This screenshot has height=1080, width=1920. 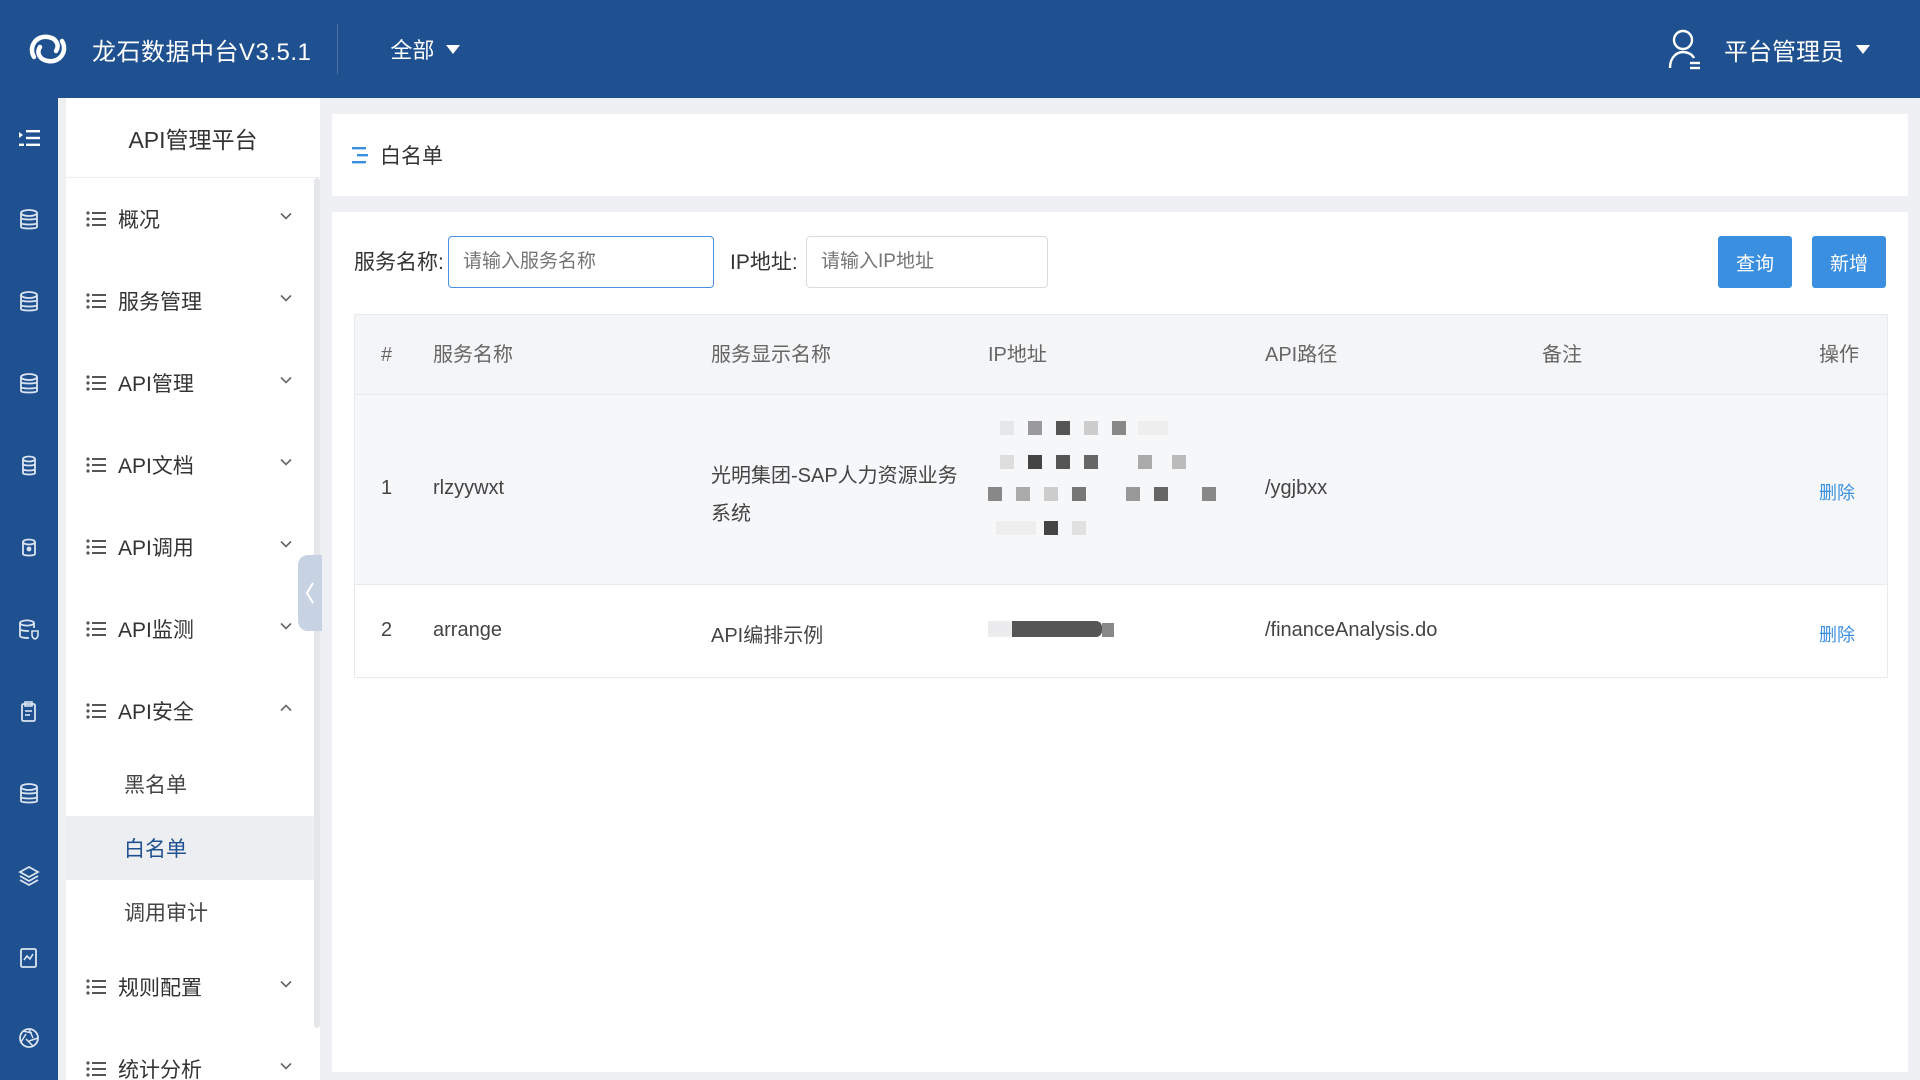 I want to click on chevron-left-icon, so click(x=309, y=593).